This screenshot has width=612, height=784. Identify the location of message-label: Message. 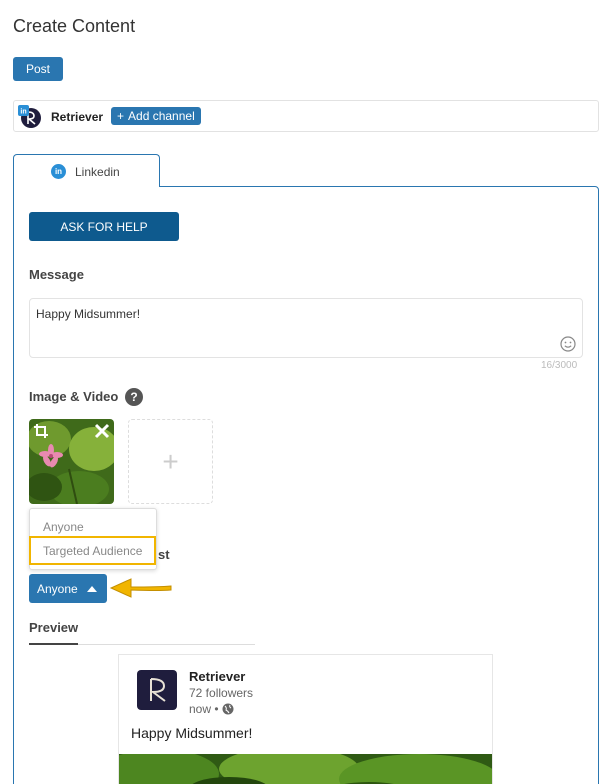
(56, 274).